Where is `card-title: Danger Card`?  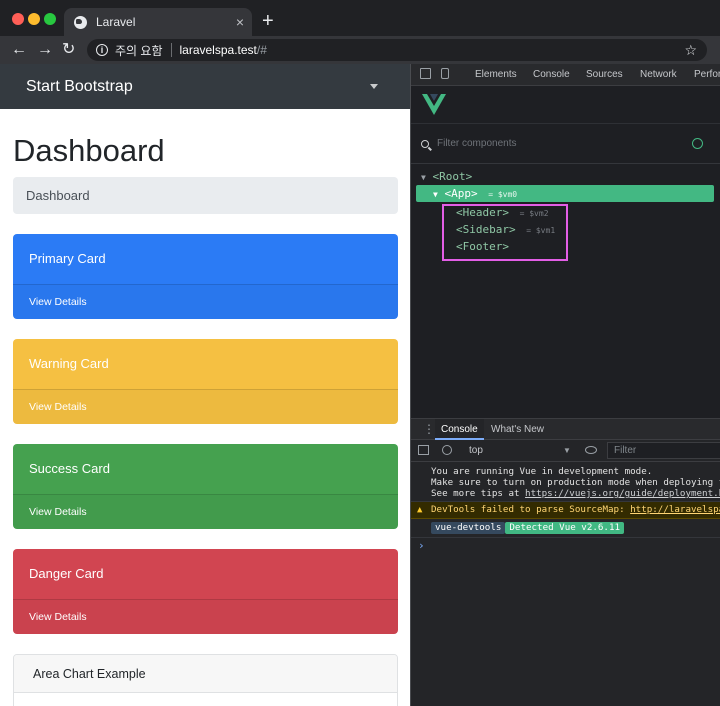 card-title: Danger Card is located at coordinates (66, 573).